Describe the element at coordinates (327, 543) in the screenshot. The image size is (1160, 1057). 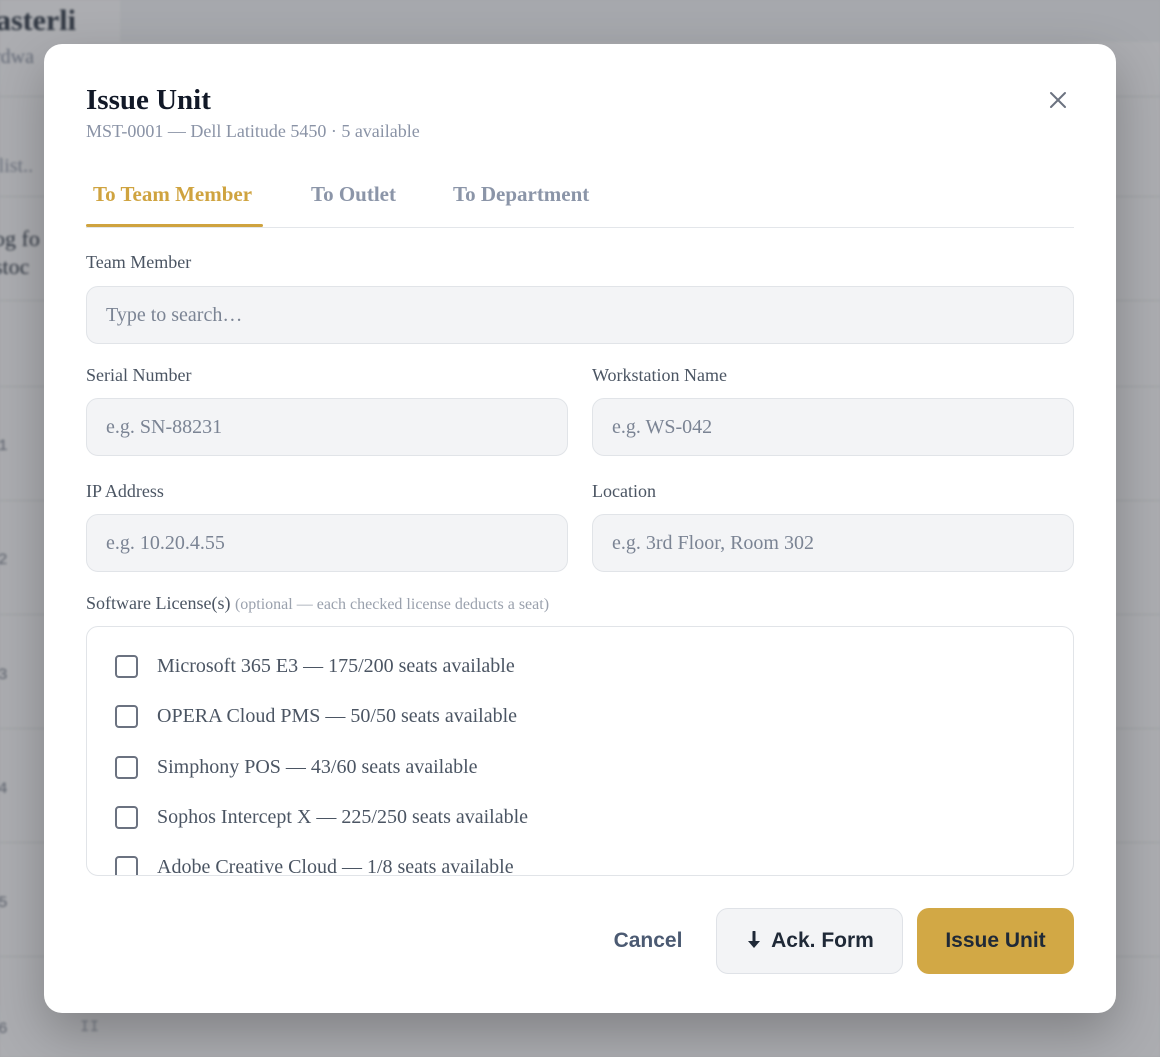
I see `ip-address-input` at that location.